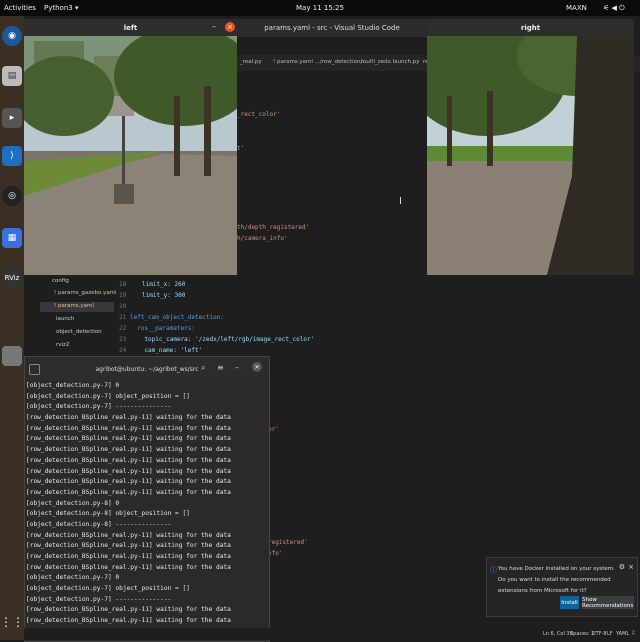 The height and width of the screenshot is (642, 640). Describe the element at coordinates (332, 28) in the screenshot. I see `vscode-title-bar: params.yaml - src - Visual Studio Code` at that location.